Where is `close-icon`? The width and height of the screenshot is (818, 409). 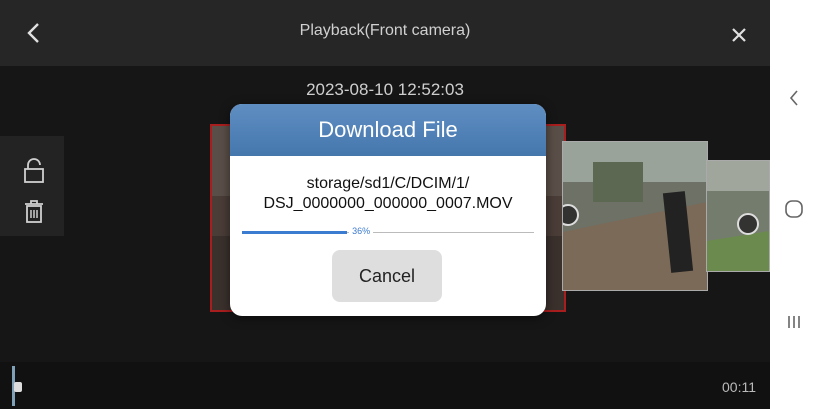
close-icon is located at coordinates (739, 35).